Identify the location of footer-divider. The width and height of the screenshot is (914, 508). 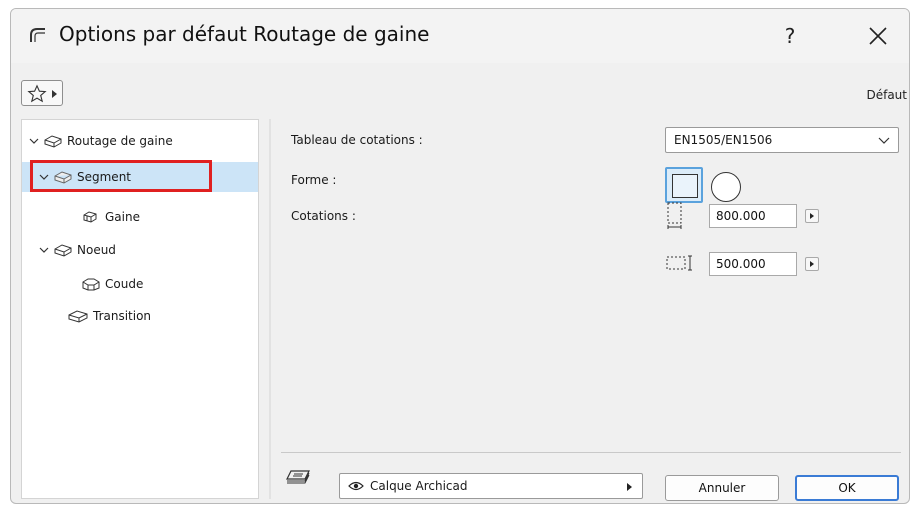
(591, 452).